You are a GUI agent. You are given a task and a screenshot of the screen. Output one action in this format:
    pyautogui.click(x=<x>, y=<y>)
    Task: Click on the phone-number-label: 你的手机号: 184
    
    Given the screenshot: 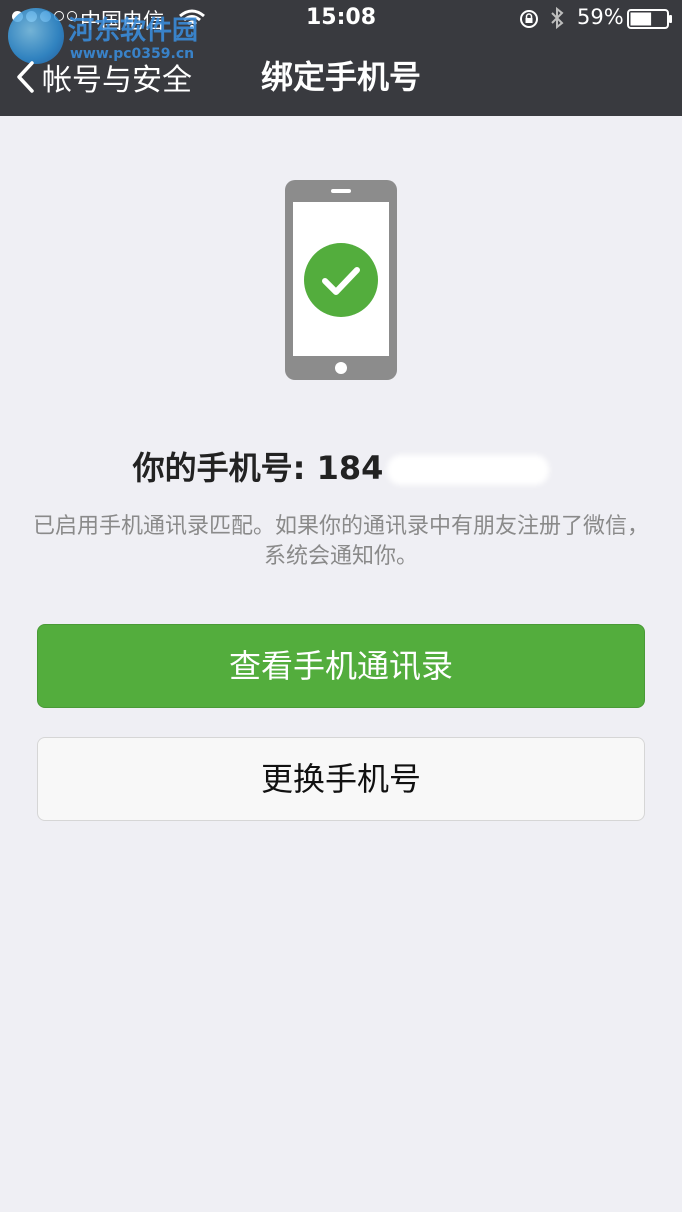 What is the action you would take?
    pyautogui.click(x=258, y=468)
    